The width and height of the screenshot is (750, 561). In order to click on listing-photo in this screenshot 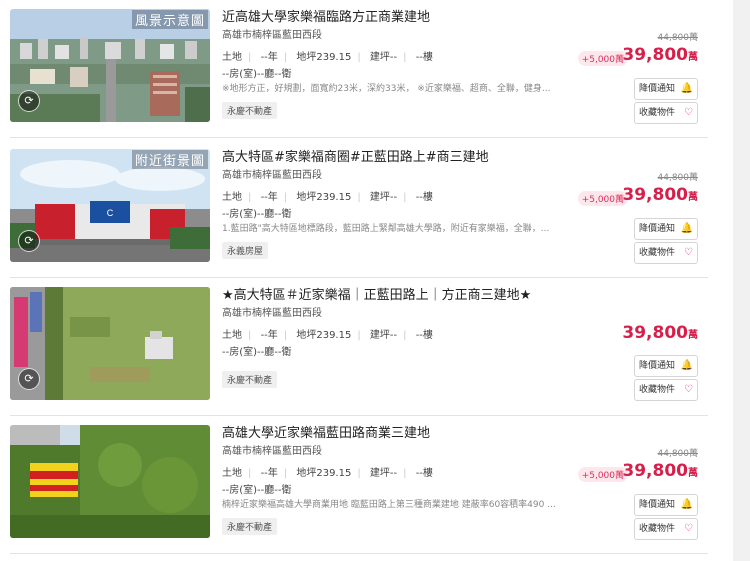, I will do `click(110, 481)`.